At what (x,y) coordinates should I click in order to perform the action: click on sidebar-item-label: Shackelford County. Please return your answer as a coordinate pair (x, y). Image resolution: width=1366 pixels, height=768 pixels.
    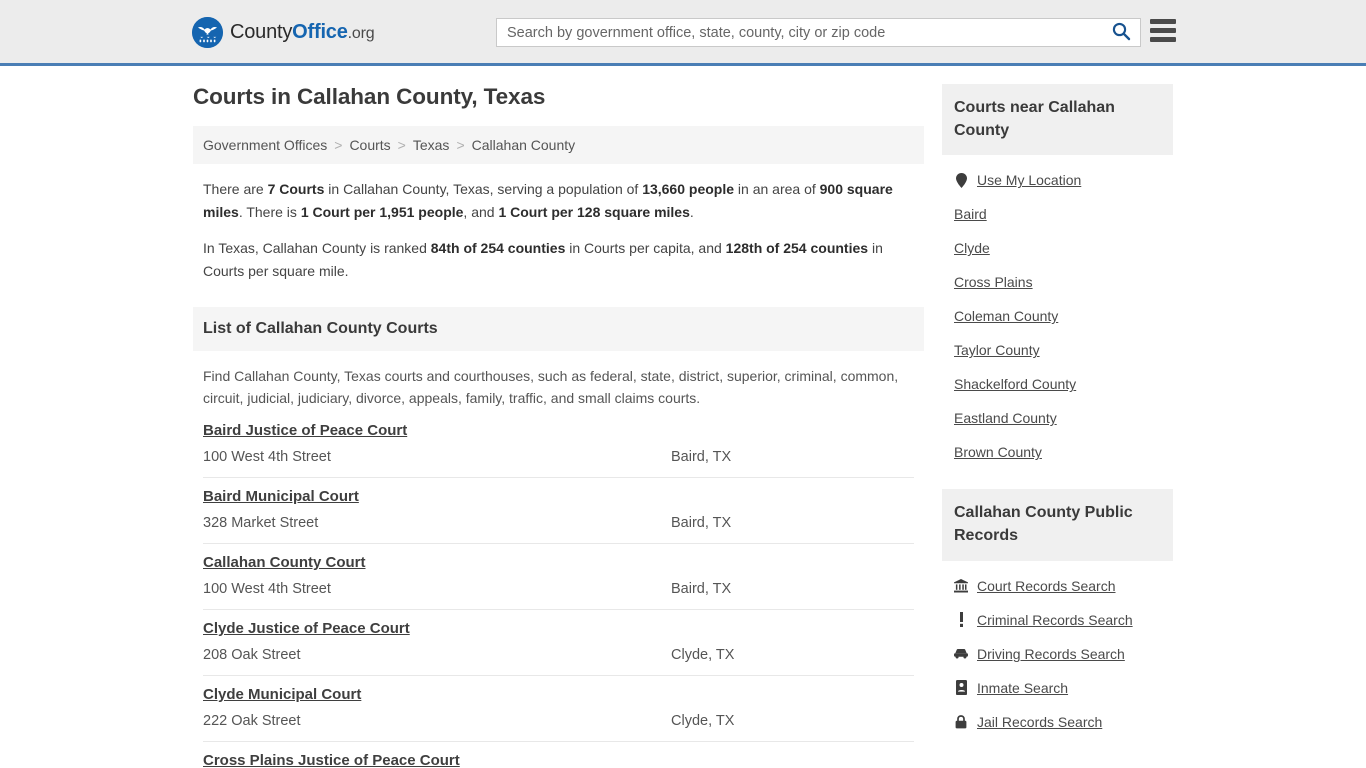
    Looking at the image, I should click on (1015, 384).